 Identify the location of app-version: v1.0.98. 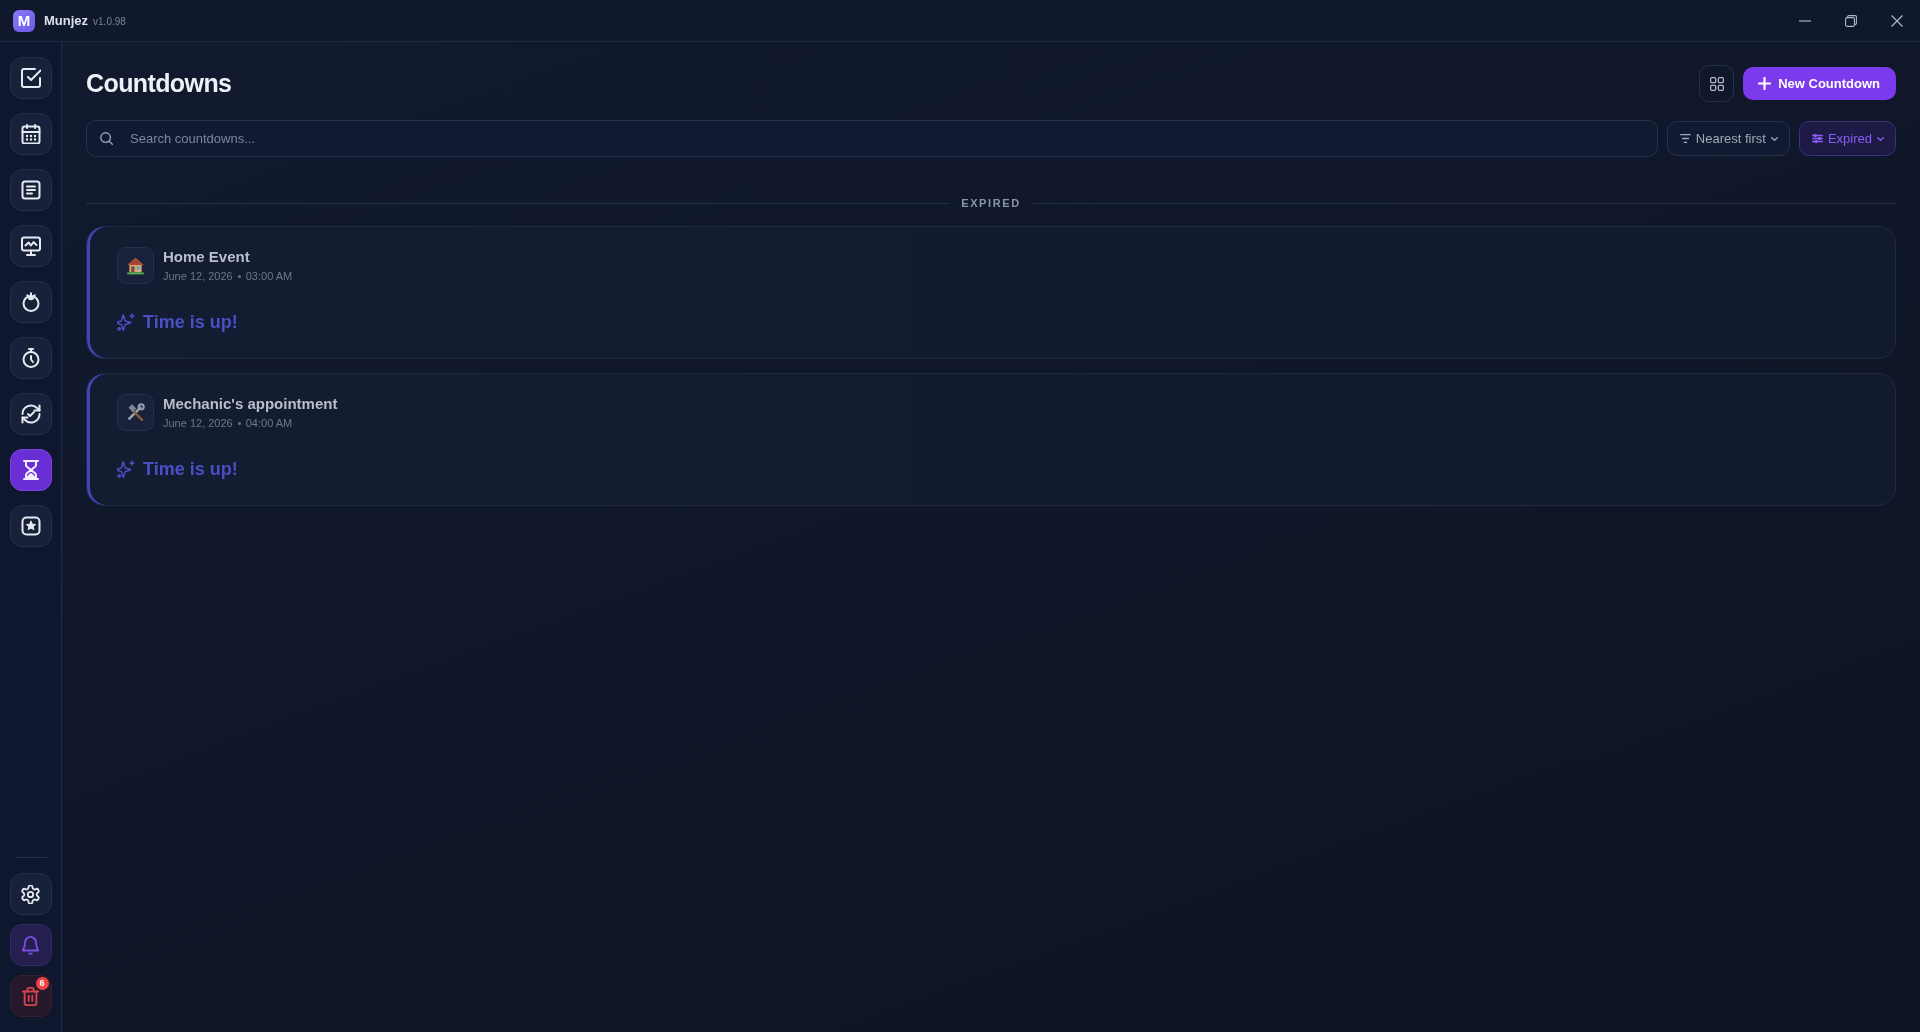
(109, 21).